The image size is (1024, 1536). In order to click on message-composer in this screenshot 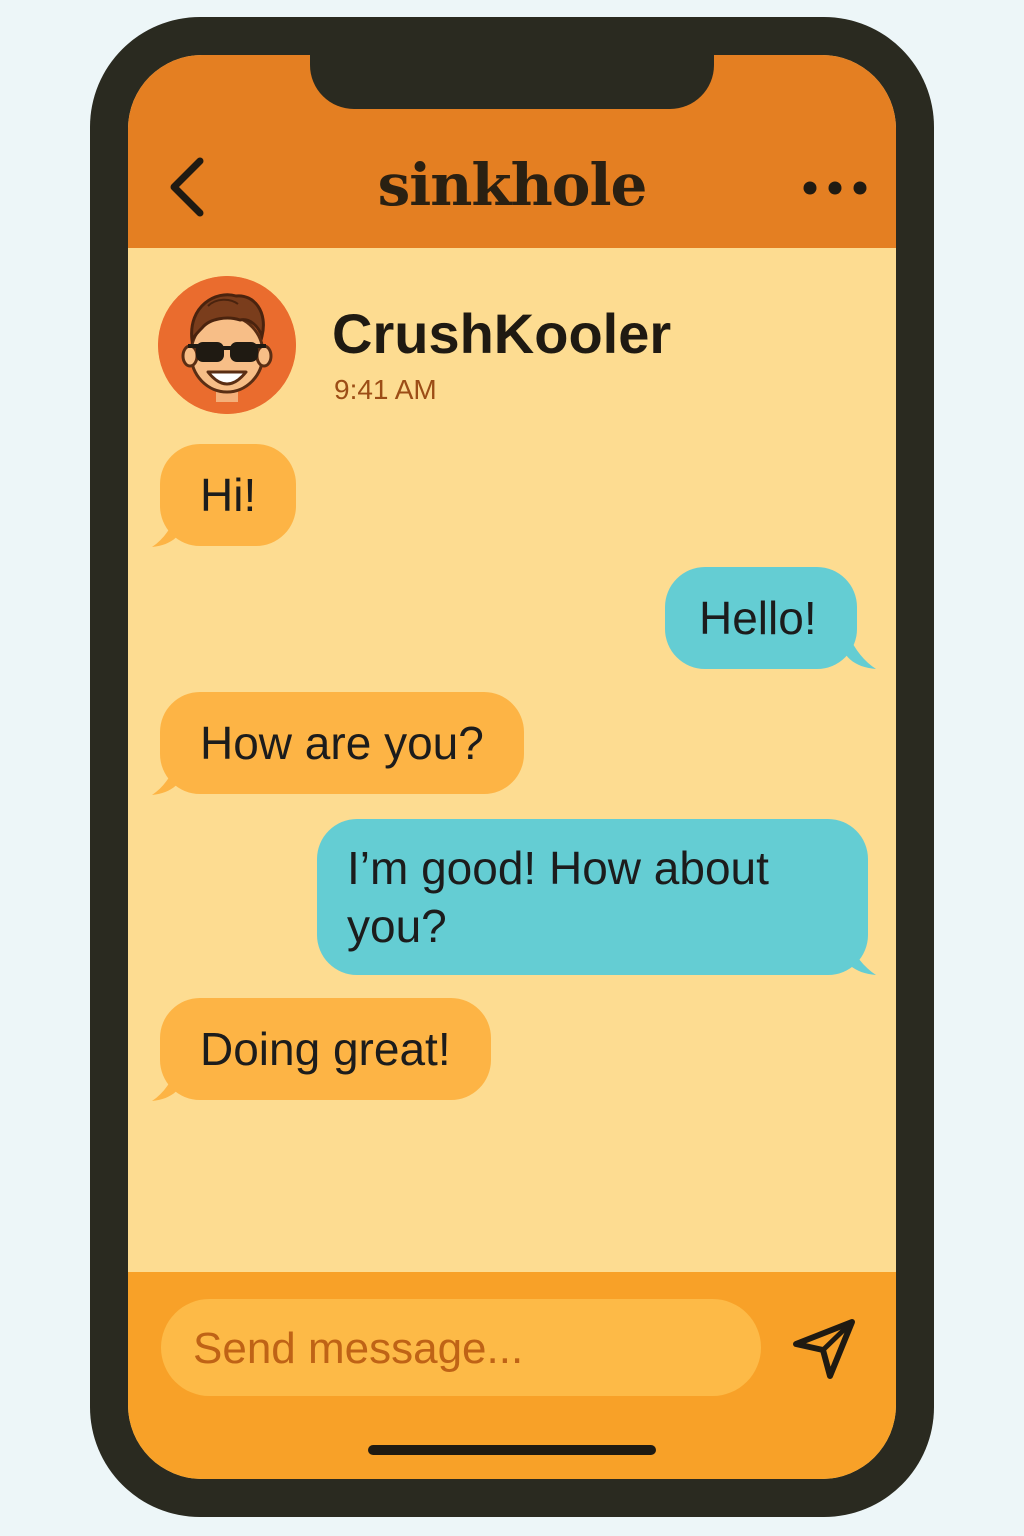, I will do `click(512, 1375)`.